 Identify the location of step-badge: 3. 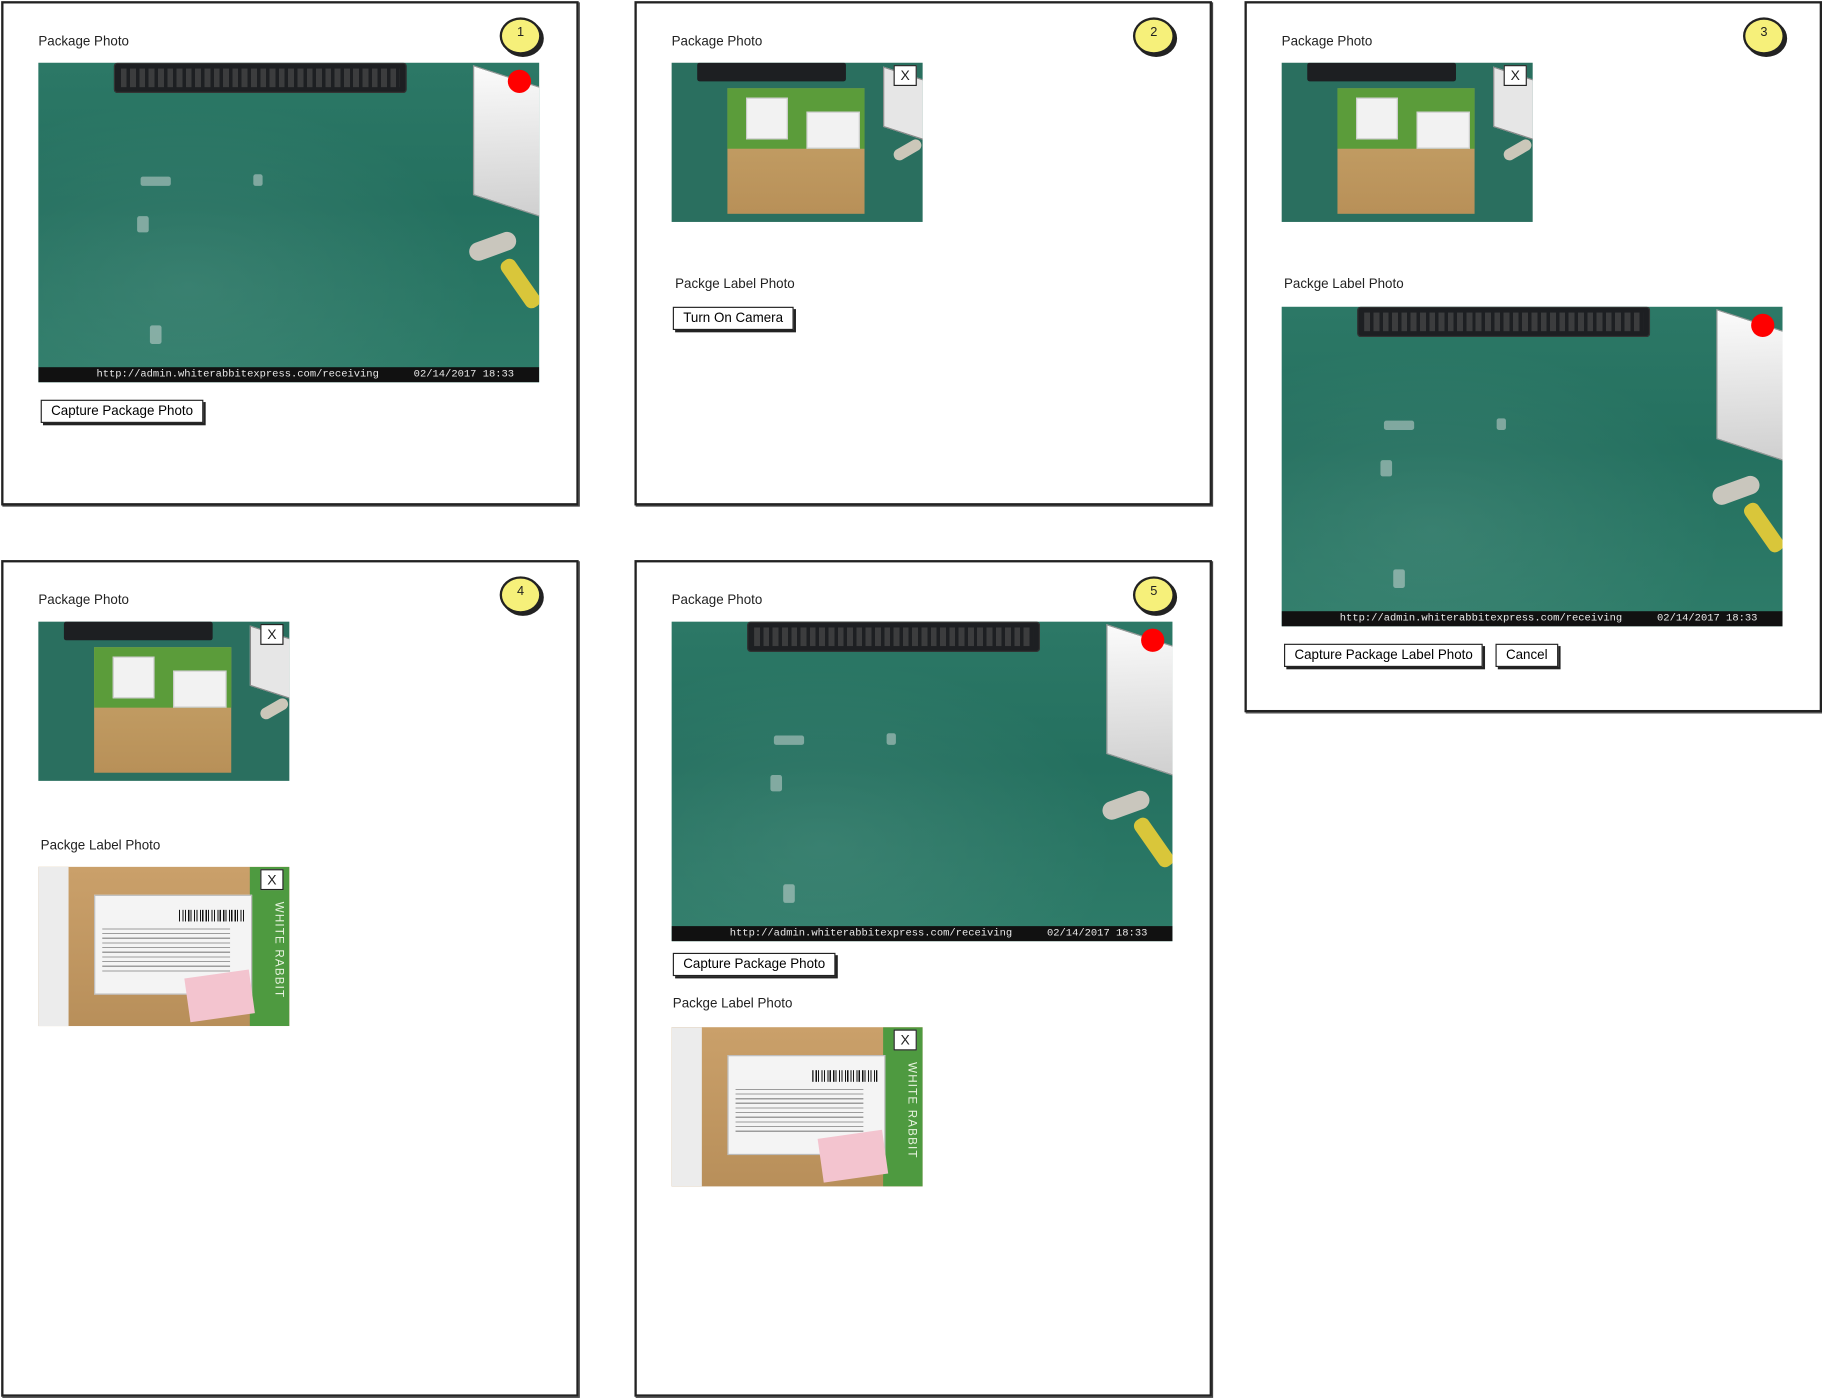
(1763, 36).